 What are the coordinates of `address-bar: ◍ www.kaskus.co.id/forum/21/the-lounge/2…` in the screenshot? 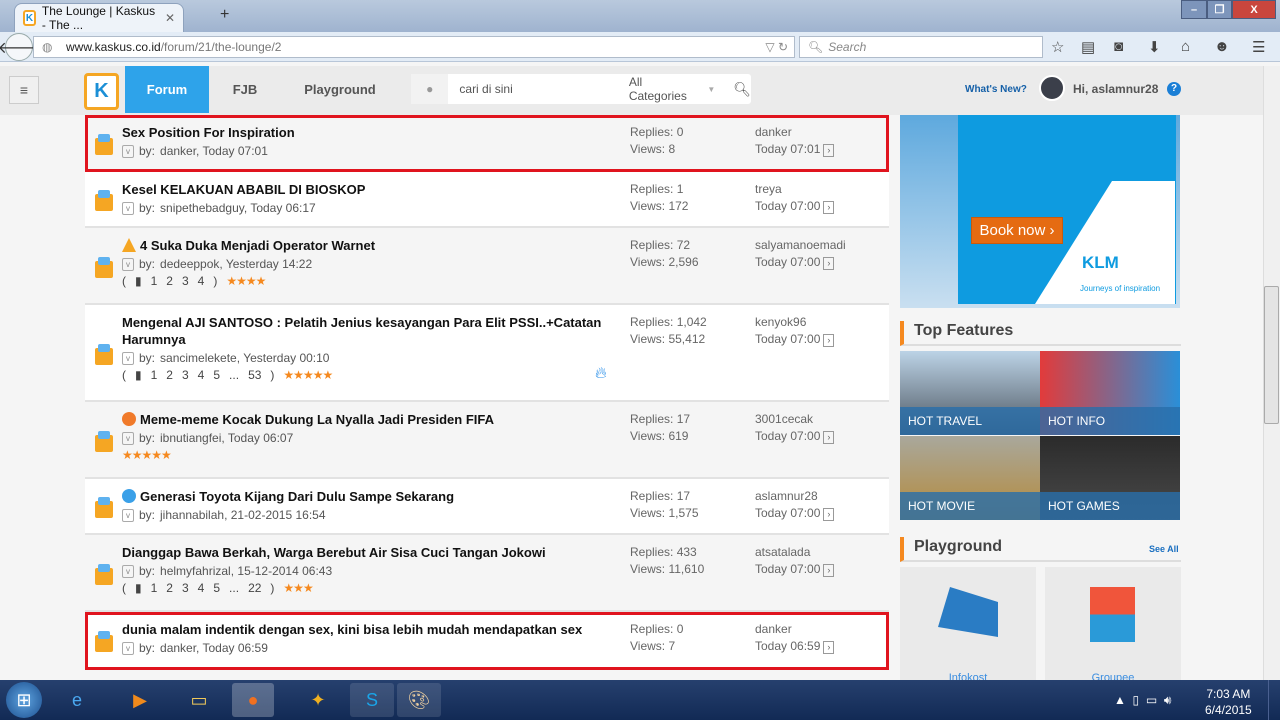 It's located at (414, 47).